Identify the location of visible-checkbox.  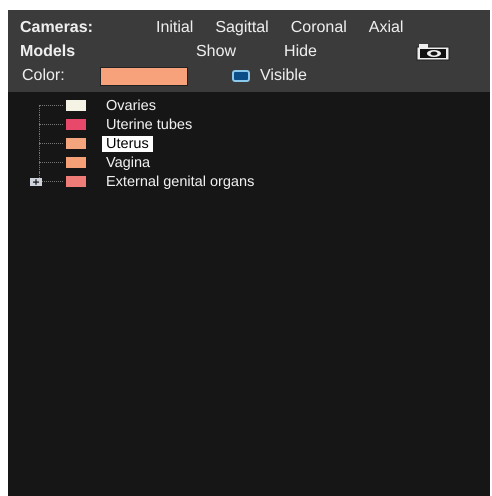
(241, 76).